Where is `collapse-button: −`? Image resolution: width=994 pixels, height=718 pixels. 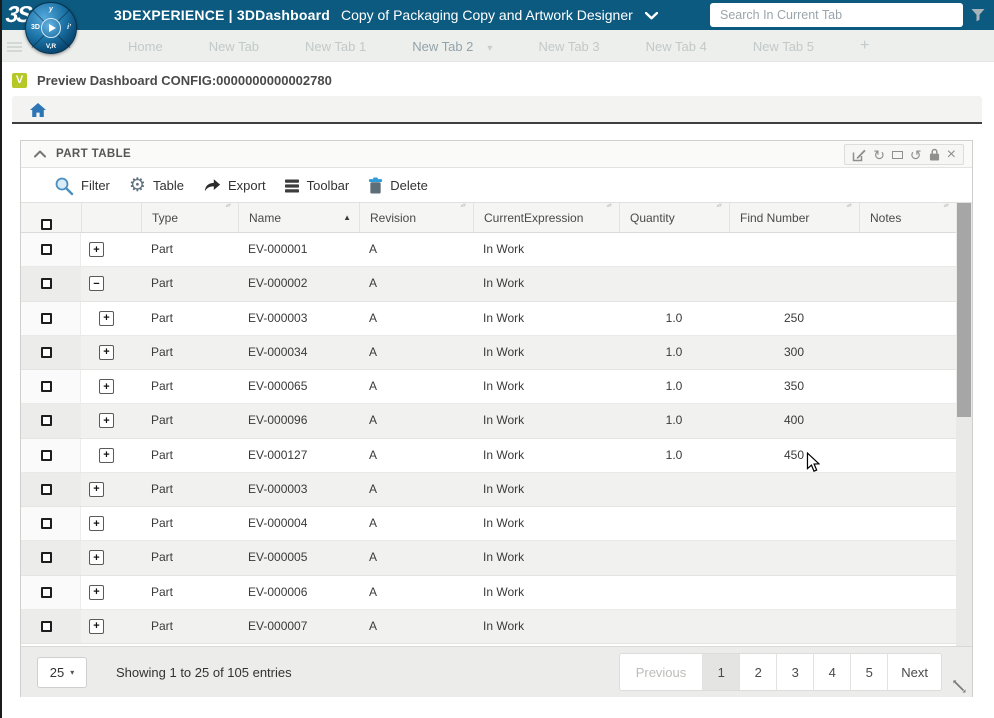 collapse-button: − is located at coordinates (96, 284).